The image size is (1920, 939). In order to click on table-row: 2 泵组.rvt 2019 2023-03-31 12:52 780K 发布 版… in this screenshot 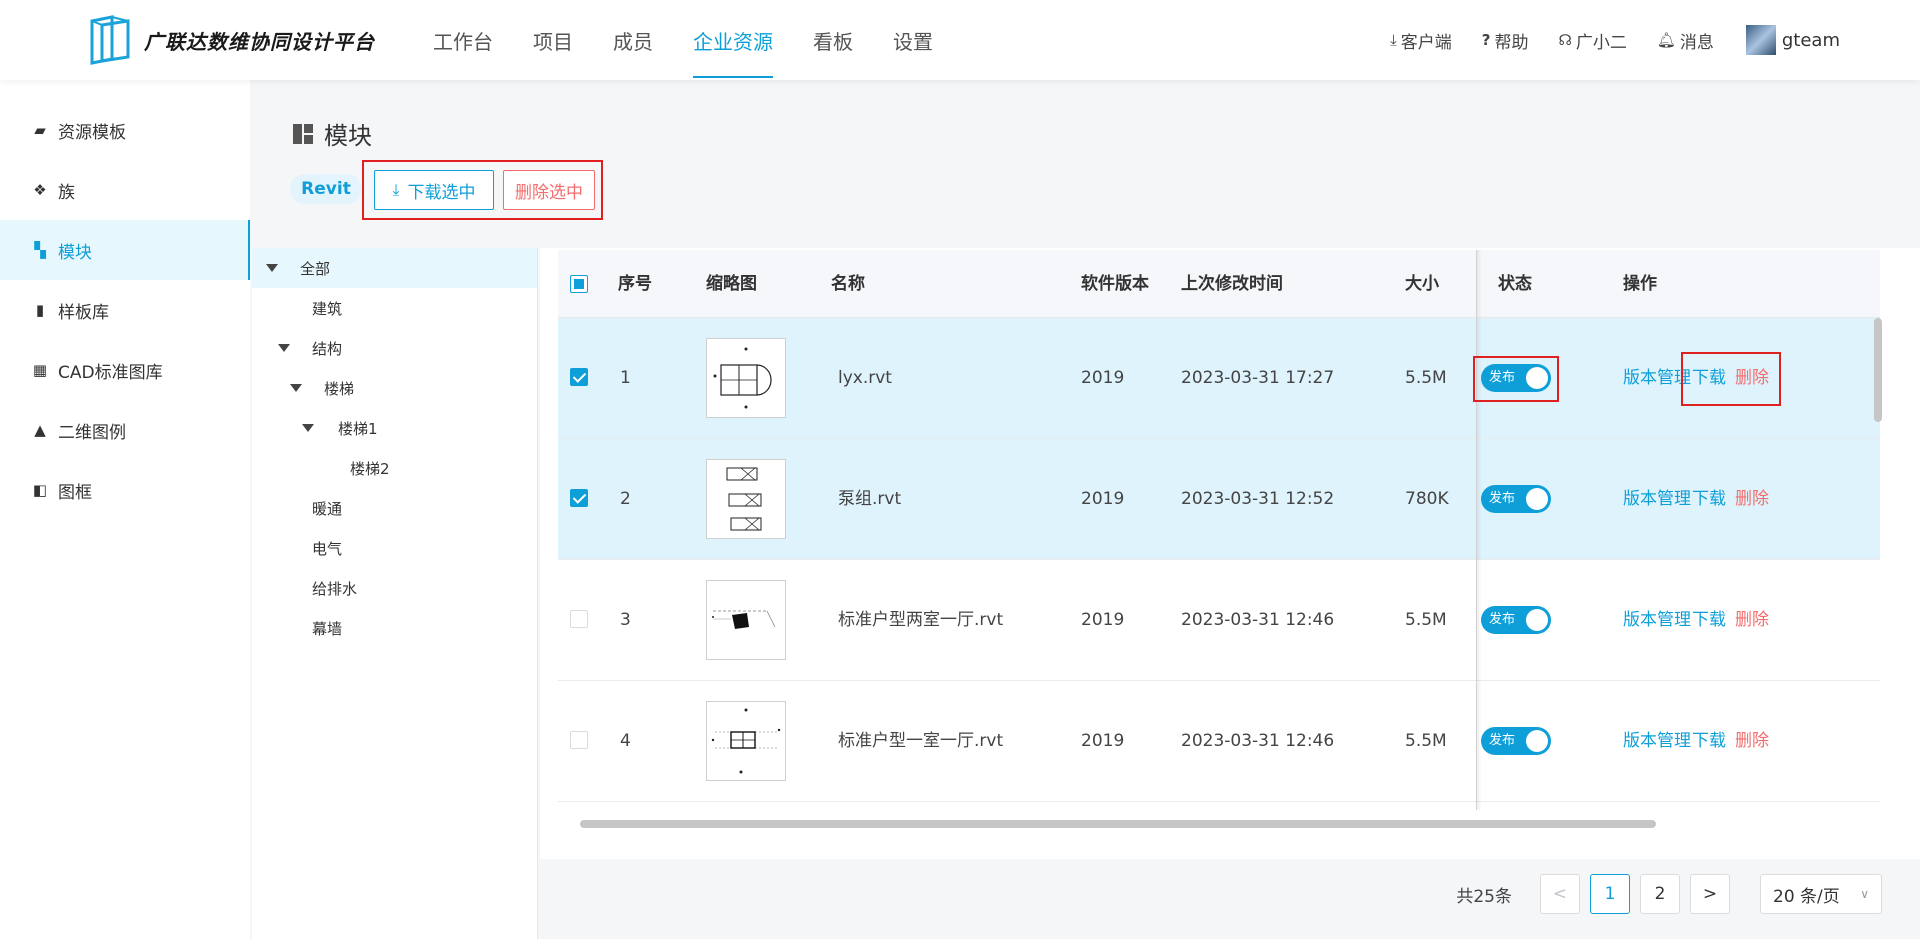, I will do `click(1219, 499)`.